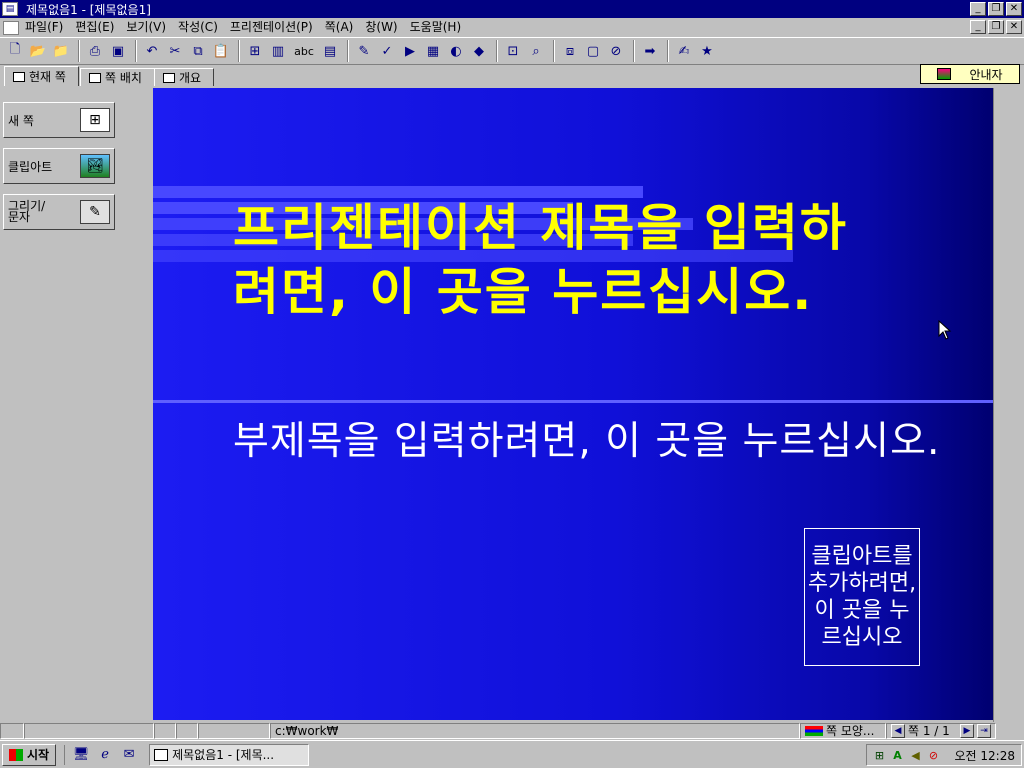  Describe the element at coordinates (30, 166) in the screenshot. I see `clipart-label: 클립아트` at that location.